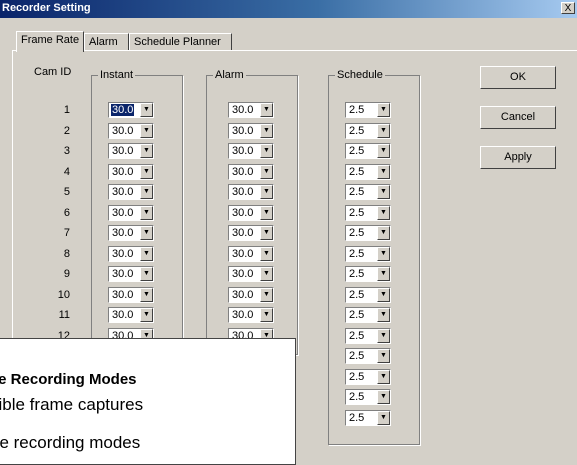 The image size is (577, 465). I want to click on cam-id-4: 4, so click(66, 172).